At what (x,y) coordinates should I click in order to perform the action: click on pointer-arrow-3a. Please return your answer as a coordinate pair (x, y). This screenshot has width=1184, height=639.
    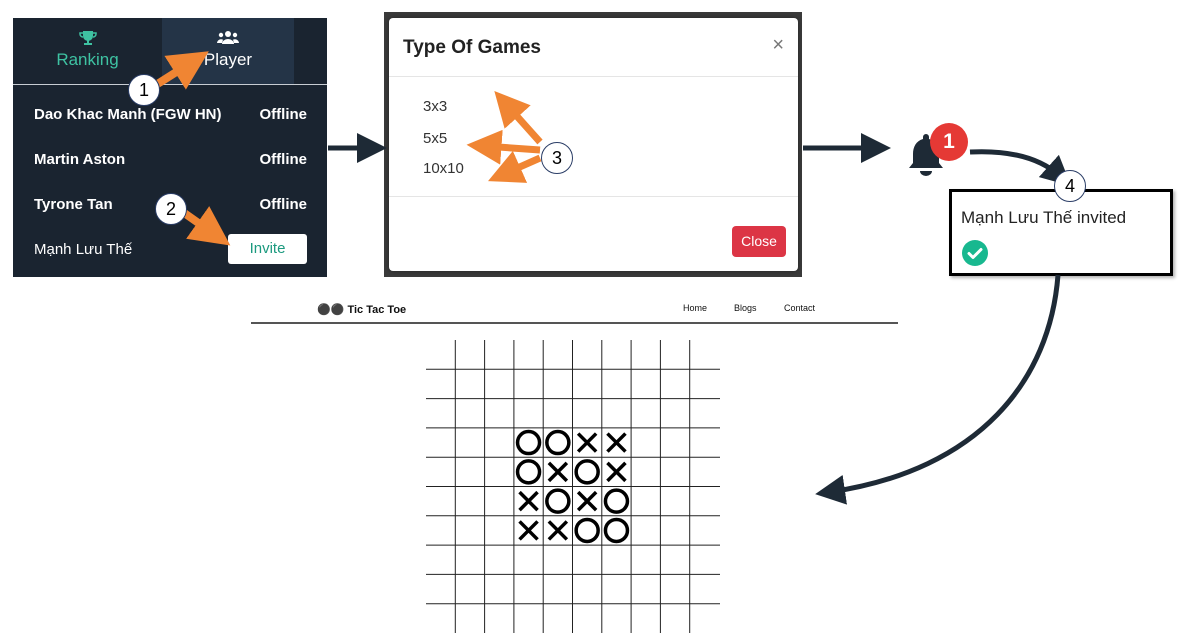
    Looking at the image, I should click on (518, 117).